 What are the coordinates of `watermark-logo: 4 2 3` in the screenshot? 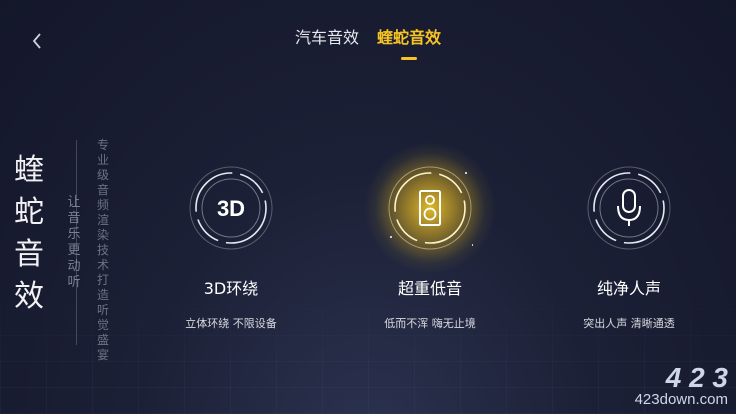 It's located at (696, 377).